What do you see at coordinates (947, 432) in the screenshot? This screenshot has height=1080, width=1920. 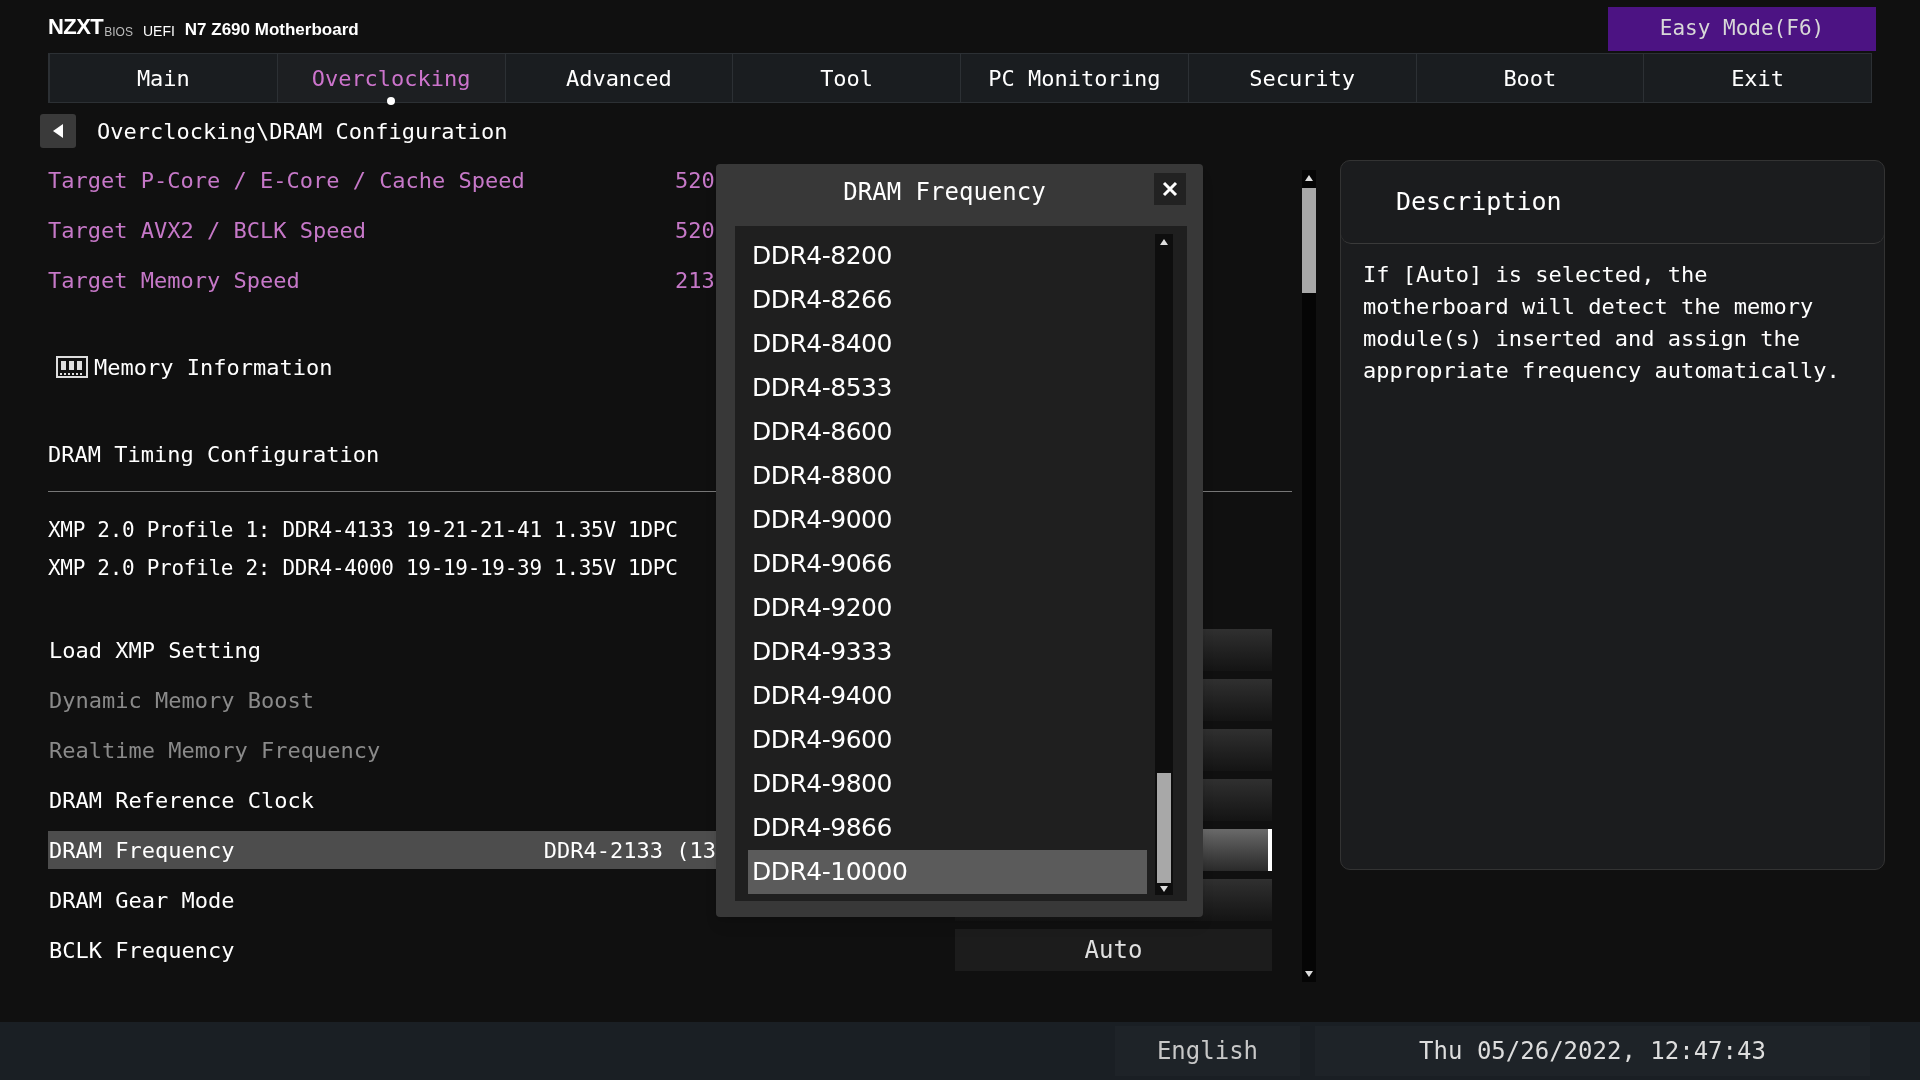 I see `frequency-option: DDR4-8600` at bounding box center [947, 432].